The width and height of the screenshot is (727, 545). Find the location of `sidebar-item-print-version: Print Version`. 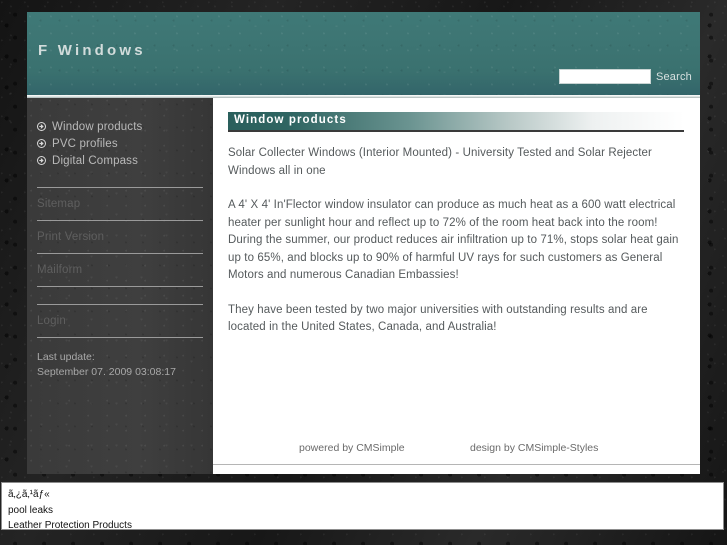

sidebar-item-print-version: Print Version is located at coordinates (120, 237).